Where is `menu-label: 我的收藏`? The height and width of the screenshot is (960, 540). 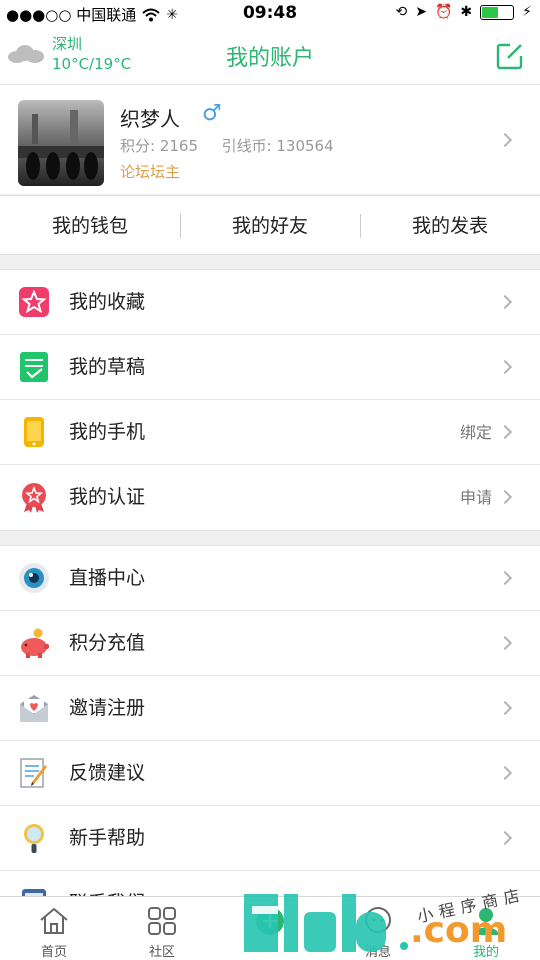 menu-label: 我的收藏 is located at coordinates (107, 302).